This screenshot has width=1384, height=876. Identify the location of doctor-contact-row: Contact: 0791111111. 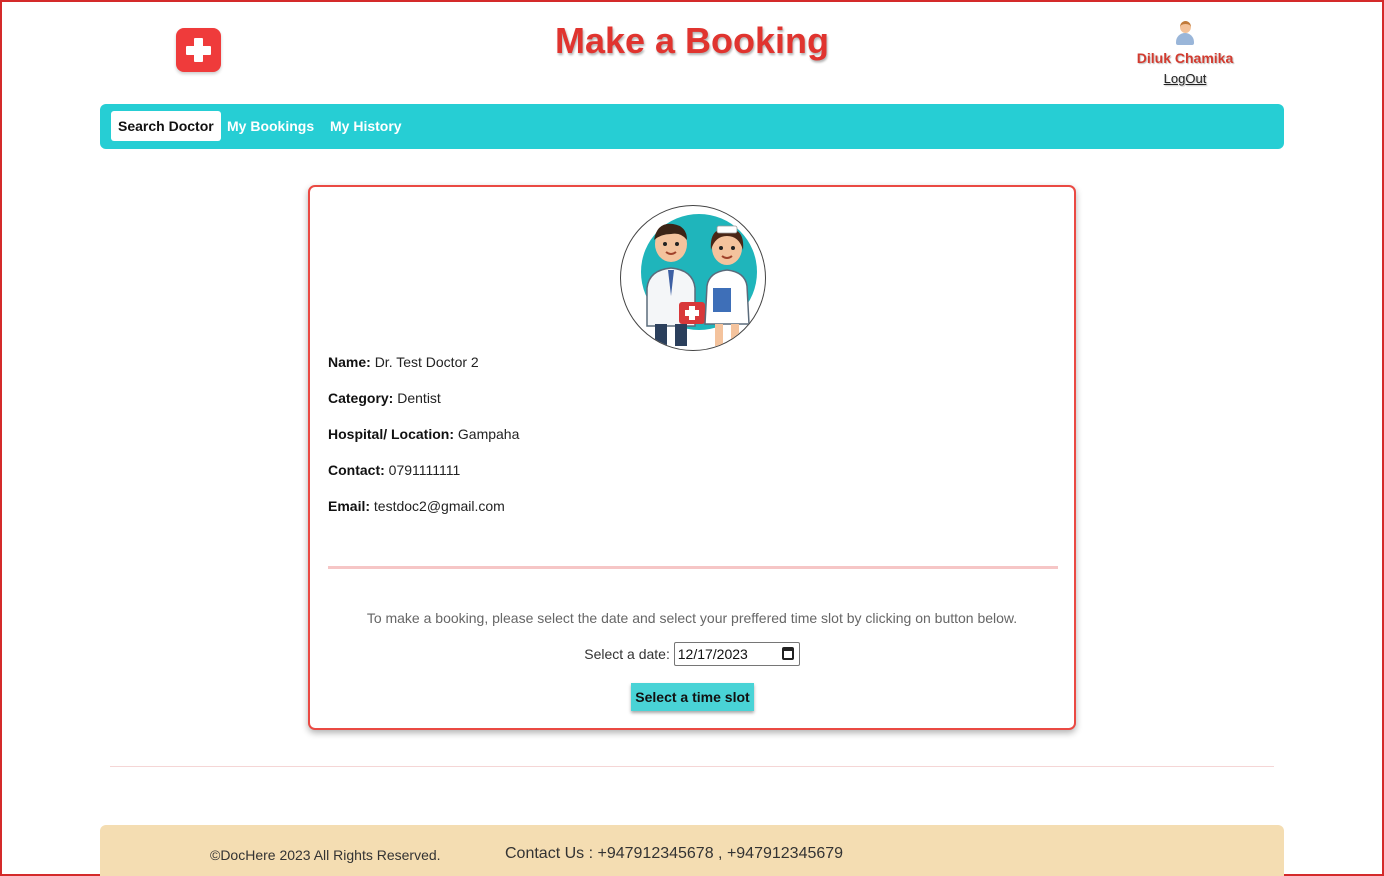
(394, 470).